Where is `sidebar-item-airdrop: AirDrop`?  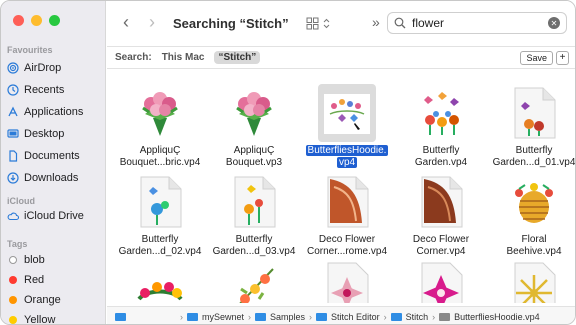 sidebar-item-airdrop: AirDrop is located at coordinates (55, 68).